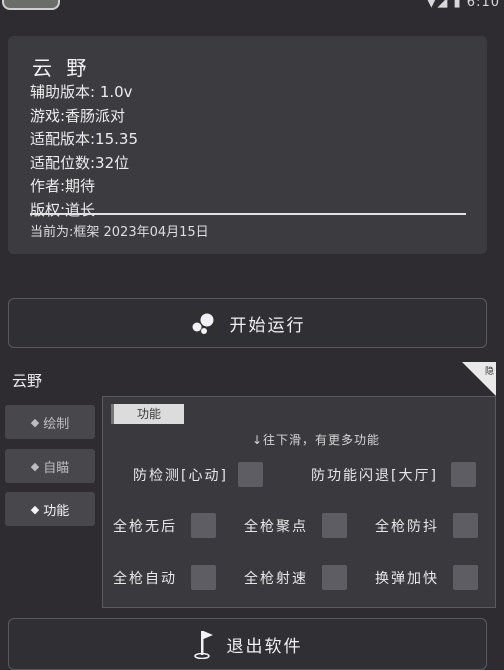 Image resolution: width=504 pixels, height=670 pixels. I want to click on bubbles-icon, so click(202, 323).